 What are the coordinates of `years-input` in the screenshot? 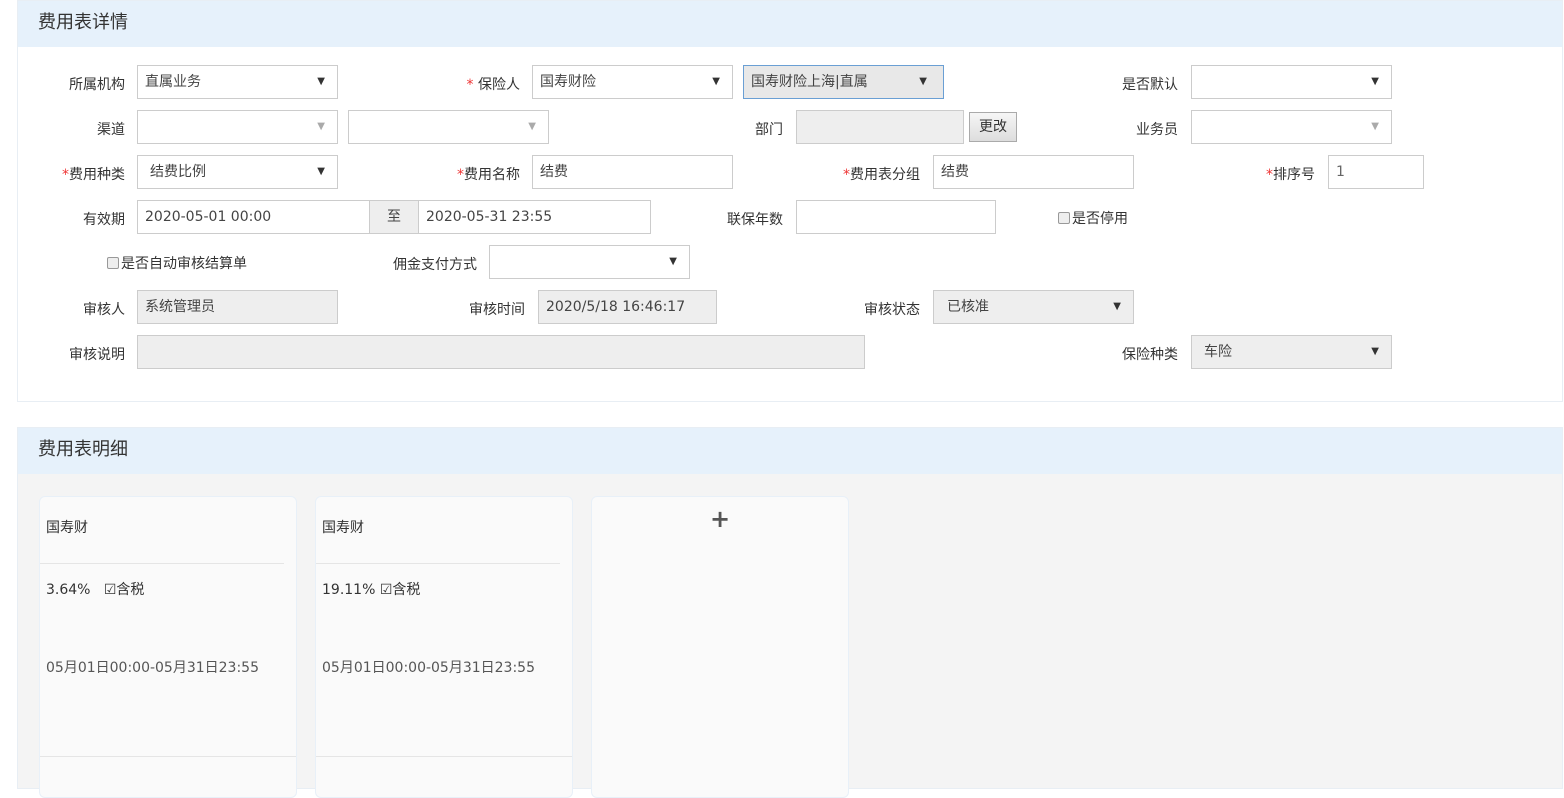 It's located at (896, 217).